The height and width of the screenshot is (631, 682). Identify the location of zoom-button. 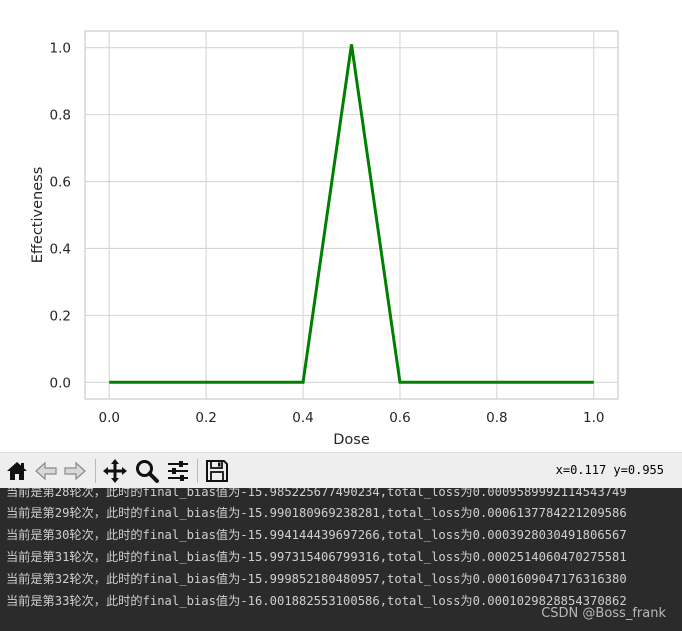
(147, 471).